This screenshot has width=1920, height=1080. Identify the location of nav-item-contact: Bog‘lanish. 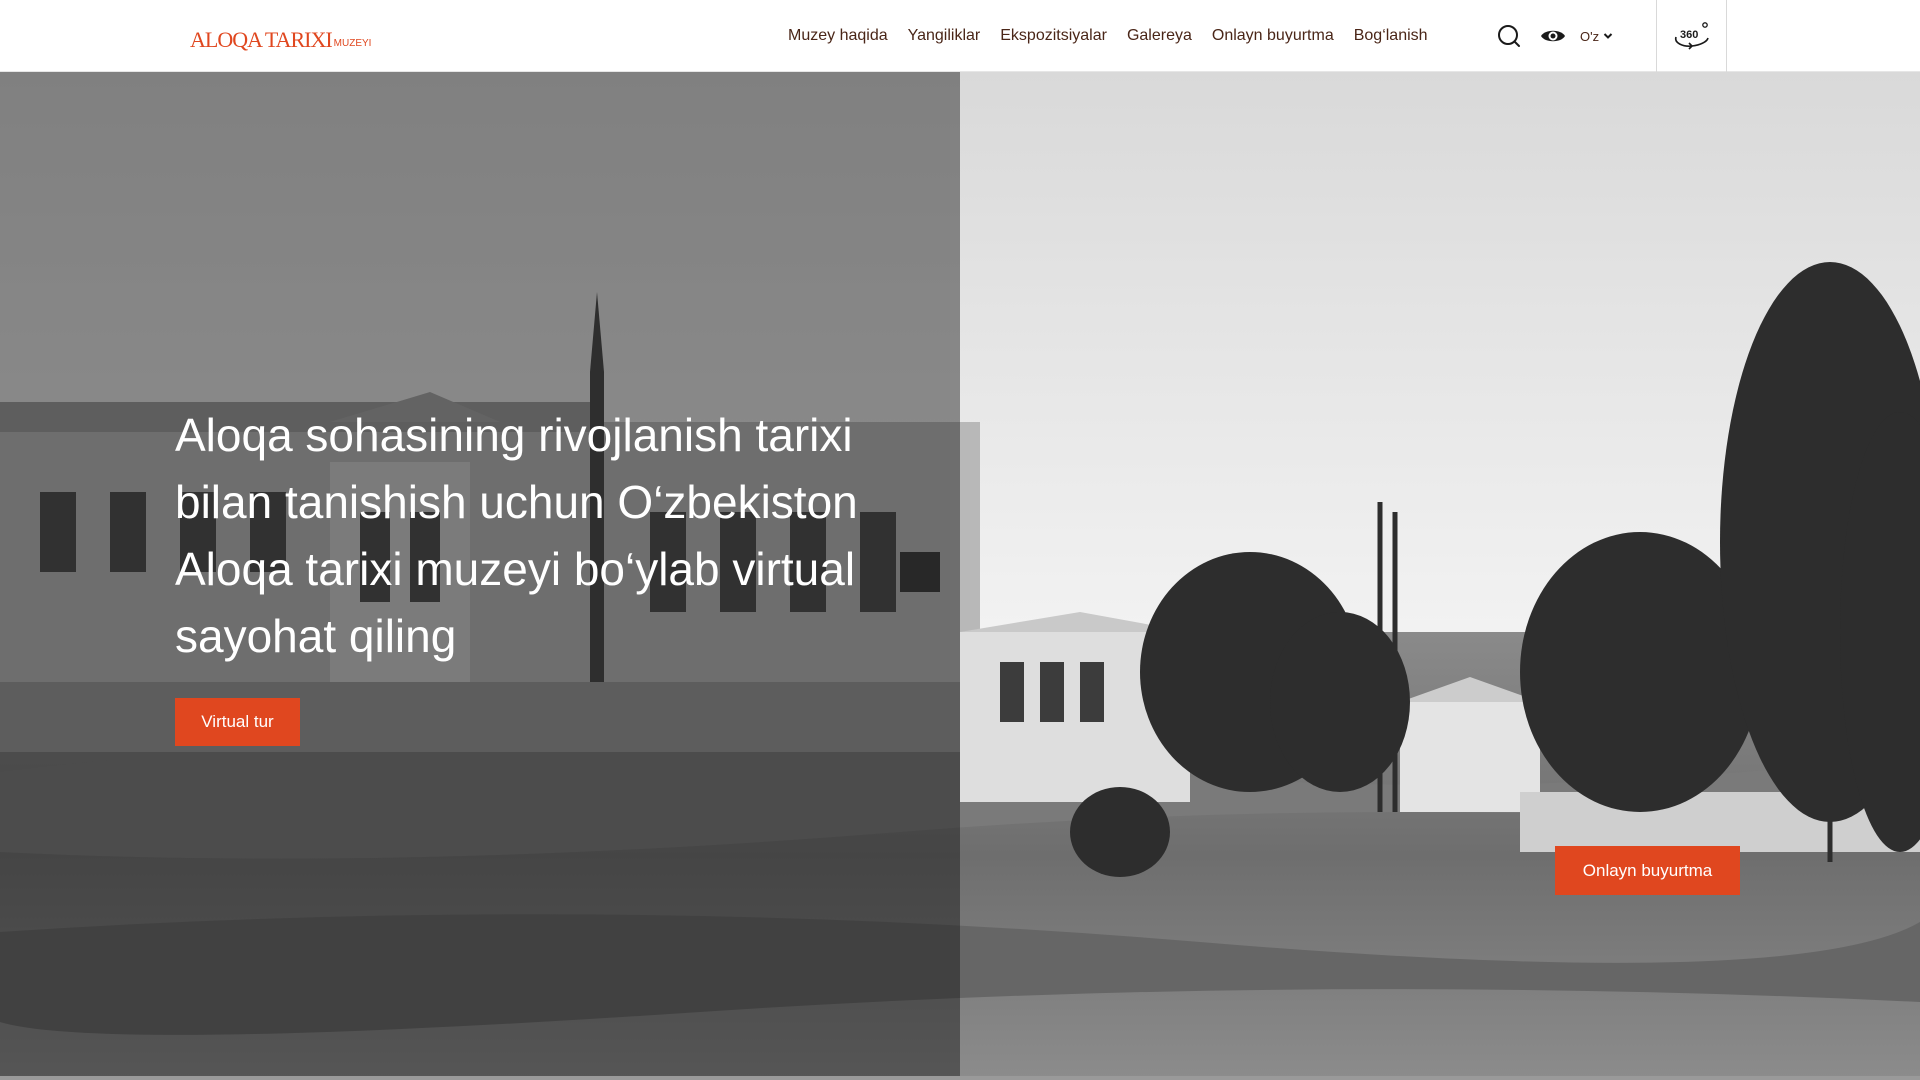
(1391, 36).